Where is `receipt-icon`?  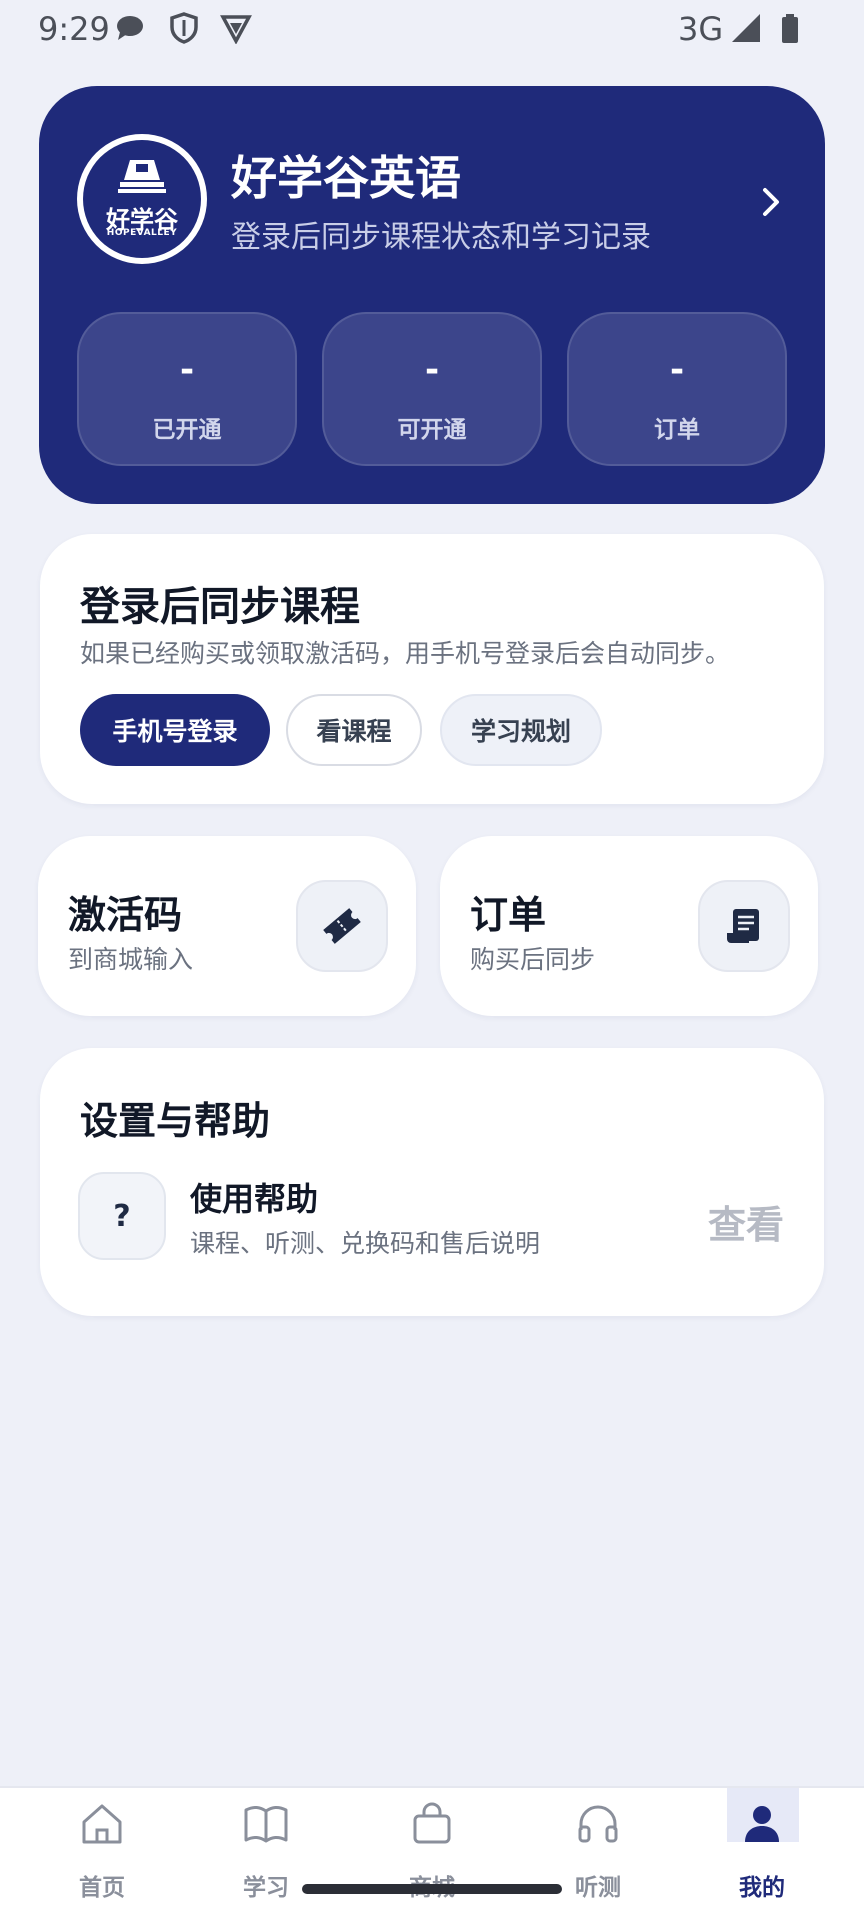 receipt-icon is located at coordinates (744, 926).